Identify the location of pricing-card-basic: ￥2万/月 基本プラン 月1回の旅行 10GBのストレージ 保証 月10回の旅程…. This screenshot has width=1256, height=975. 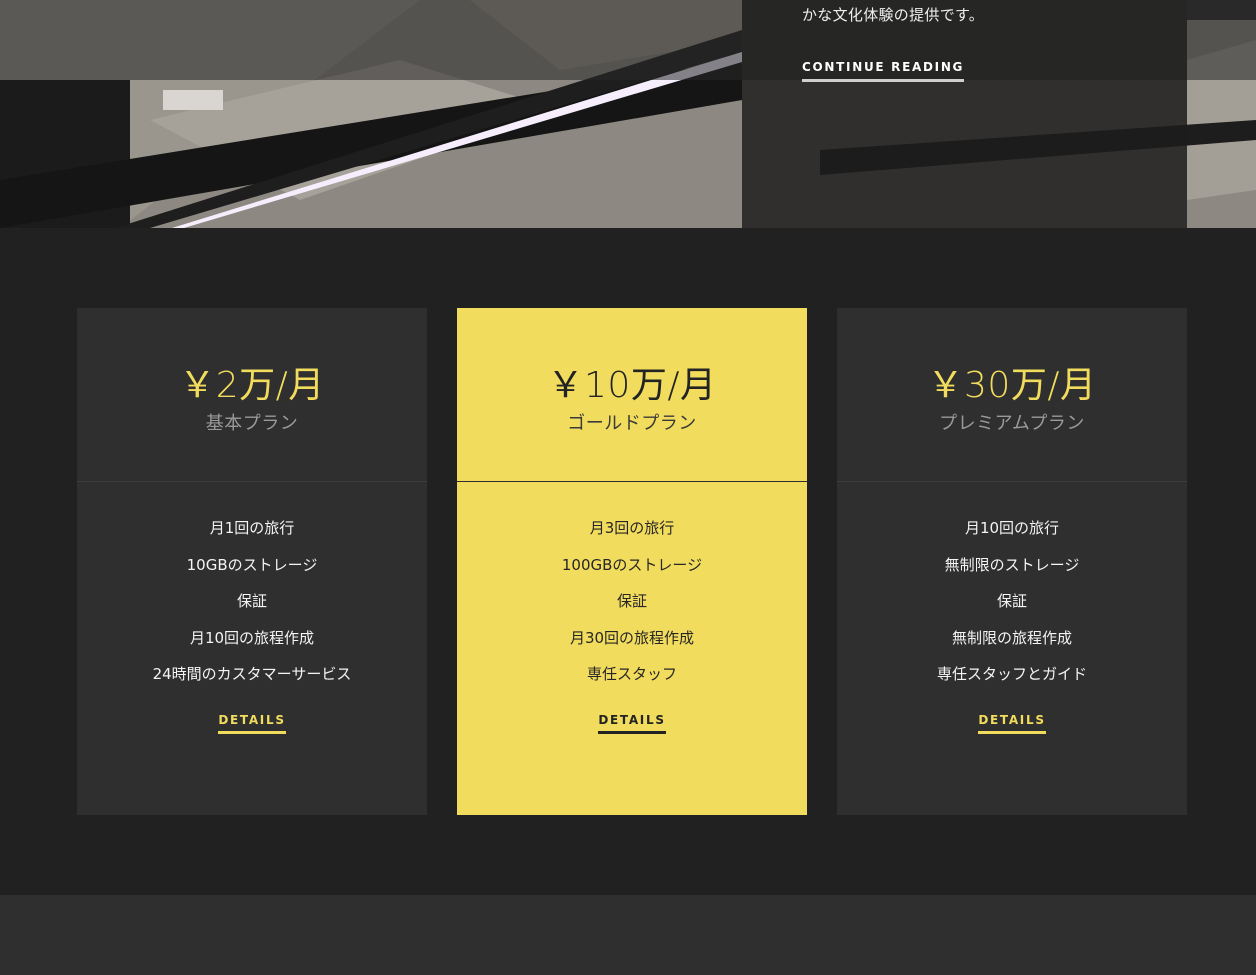
(252, 561).